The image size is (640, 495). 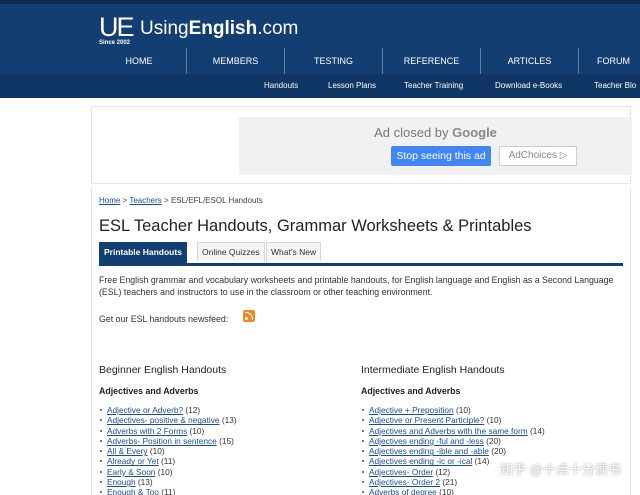 What do you see at coordinates (231, 251) in the screenshot?
I see `tab-online-quizzes: Online Quizzes` at bounding box center [231, 251].